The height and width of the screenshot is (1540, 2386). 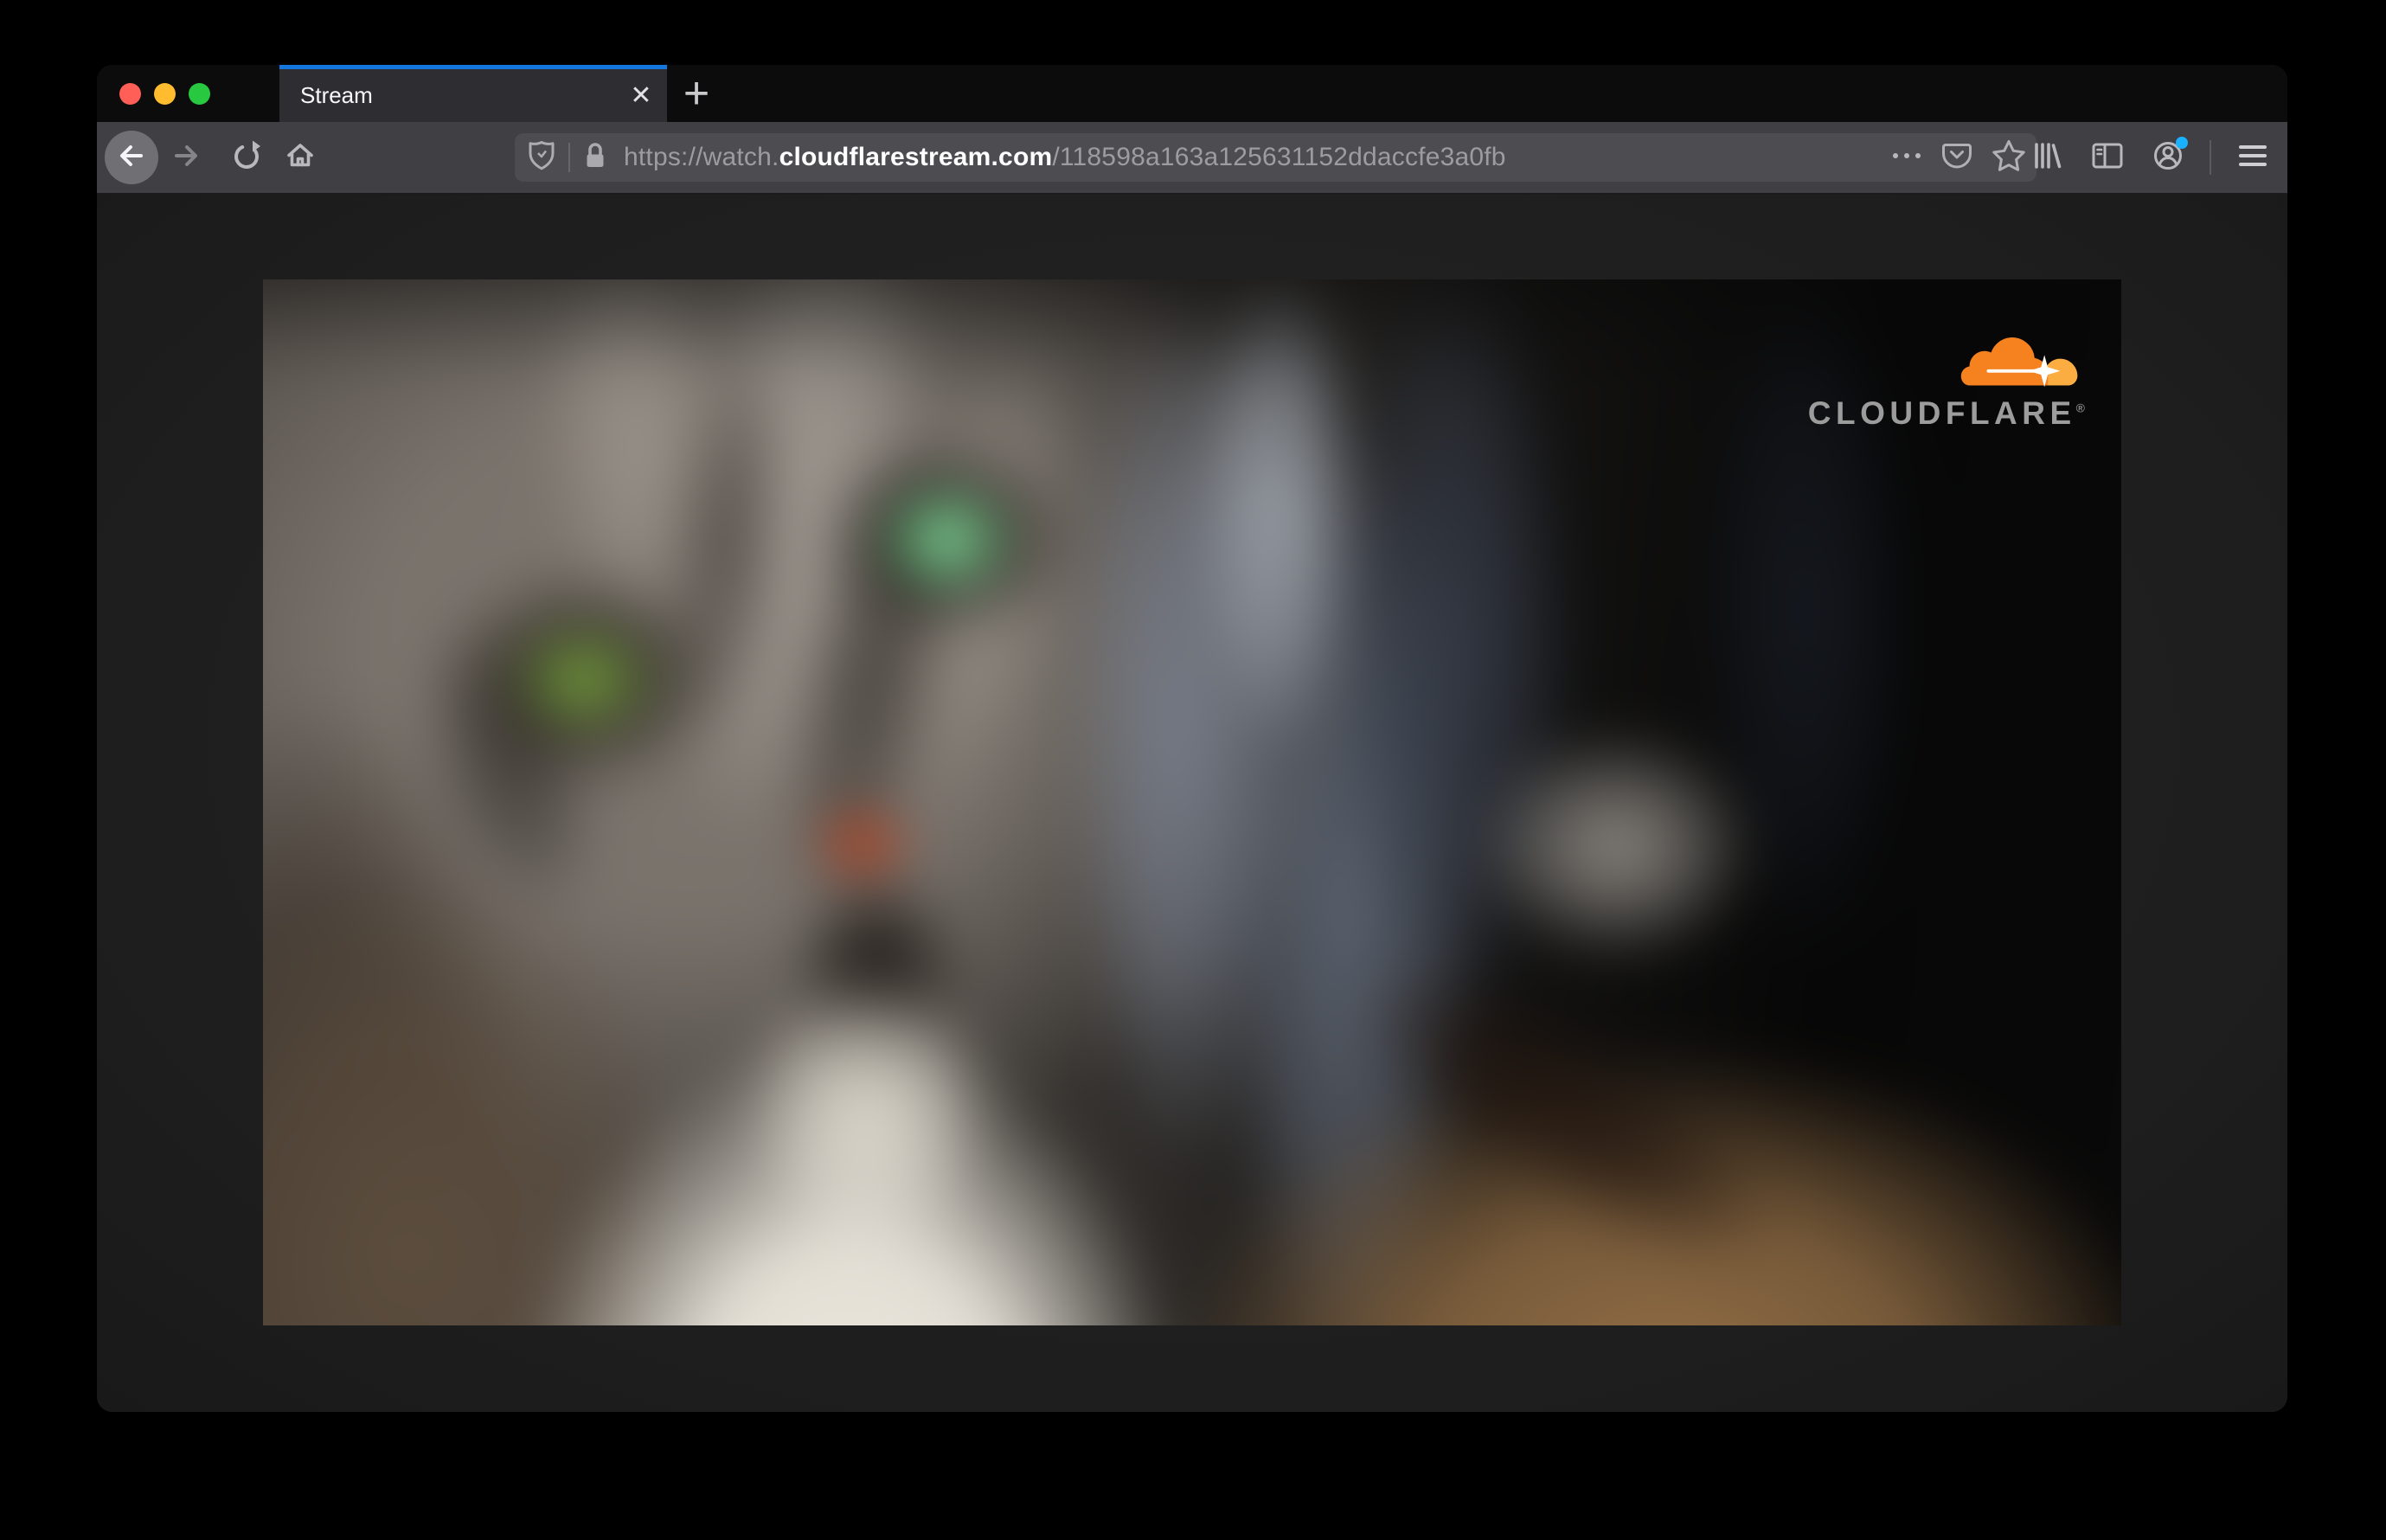 What do you see at coordinates (561, 157) in the screenshot?
I see `address-bar-left-icons` at bounding box center [561, 157].